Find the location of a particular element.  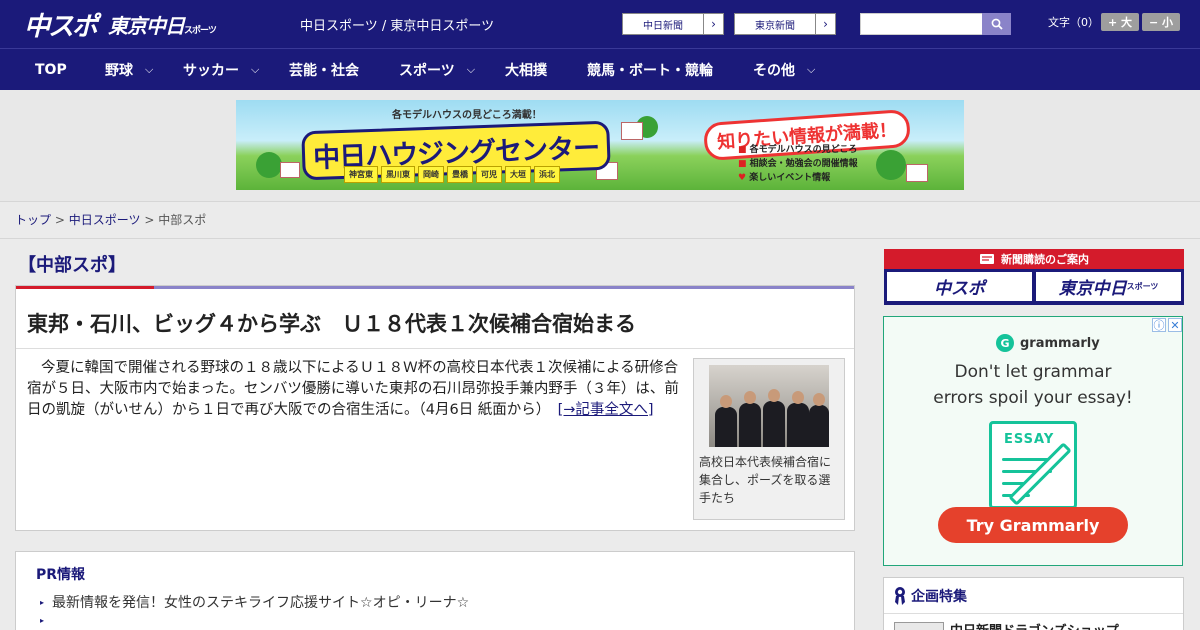

banner-city: 神宮東 is located at coordinates (361, 174).